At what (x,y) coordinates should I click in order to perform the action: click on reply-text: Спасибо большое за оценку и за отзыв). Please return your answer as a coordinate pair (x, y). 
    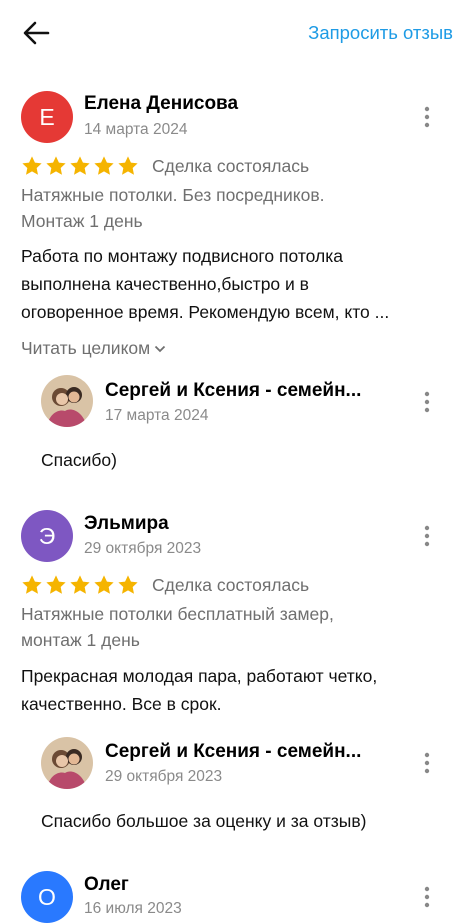
    Looking at the image, I should click on (204, 821).